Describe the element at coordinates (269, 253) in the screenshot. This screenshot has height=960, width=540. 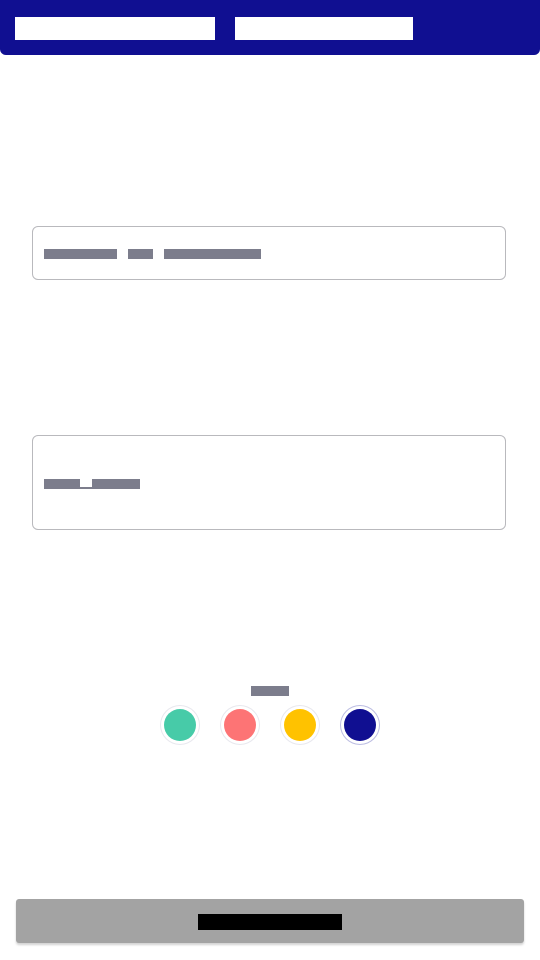
I see `title-input` at that location.